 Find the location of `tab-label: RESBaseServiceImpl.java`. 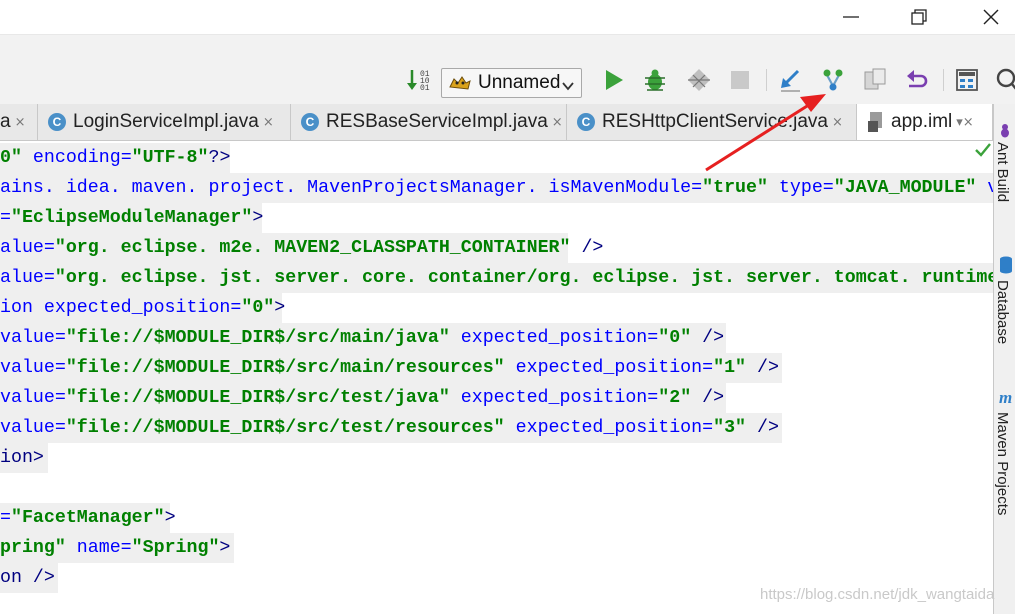

tab-label: RESBaseServiceImpl.java is located at coordinates (437, 121).